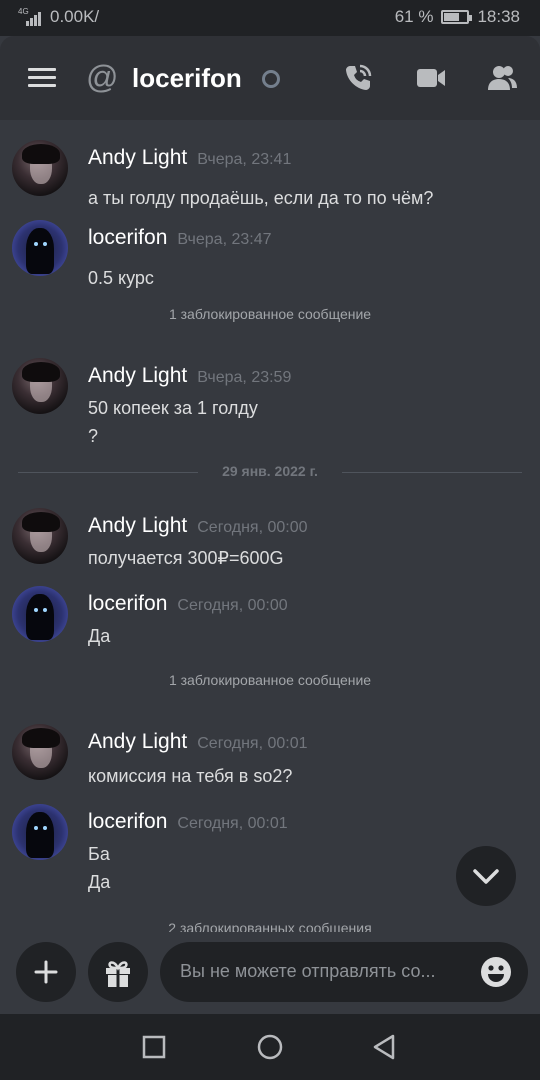 This screenshot has width=540, height=1080. Describe the element at coordinates (224, 239) in the screenshot. I see `message-timestamp: Вчера, 23:47` at that location.